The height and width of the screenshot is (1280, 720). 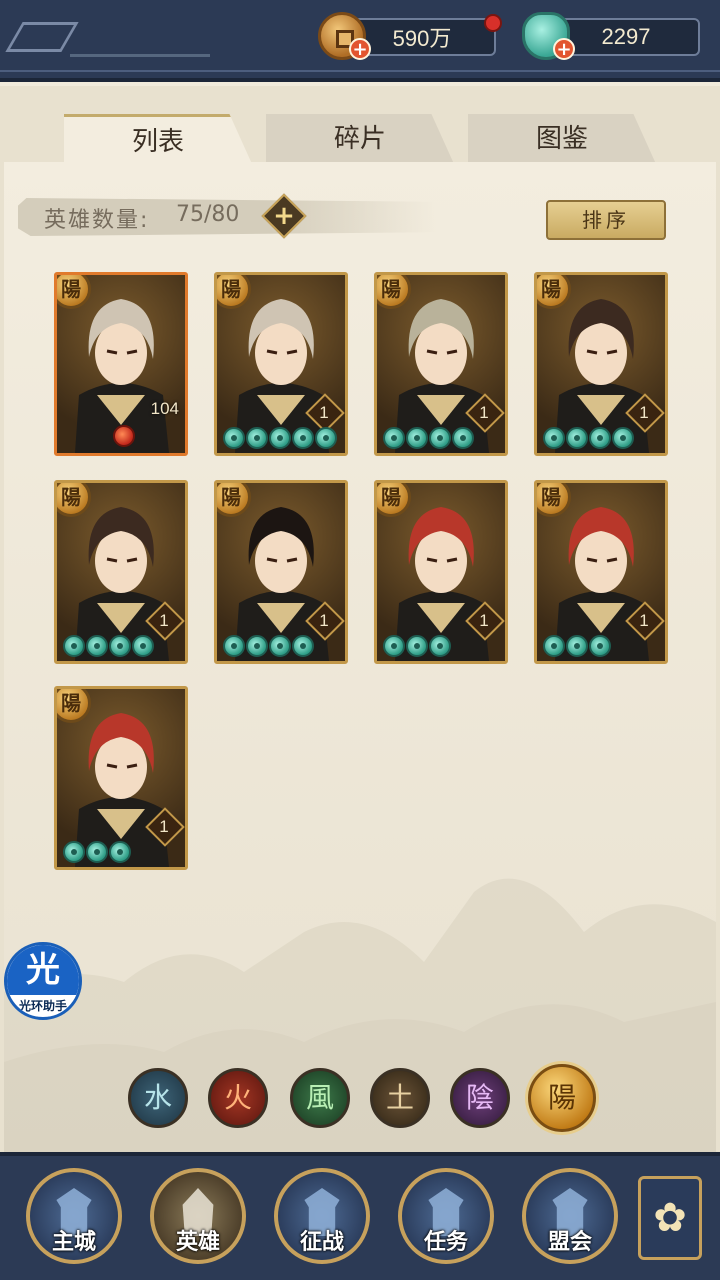 What do you see at coordinates (42, 37) in the screenshot?
I see `menu-logo-icon` at bounding box center [42, 37].